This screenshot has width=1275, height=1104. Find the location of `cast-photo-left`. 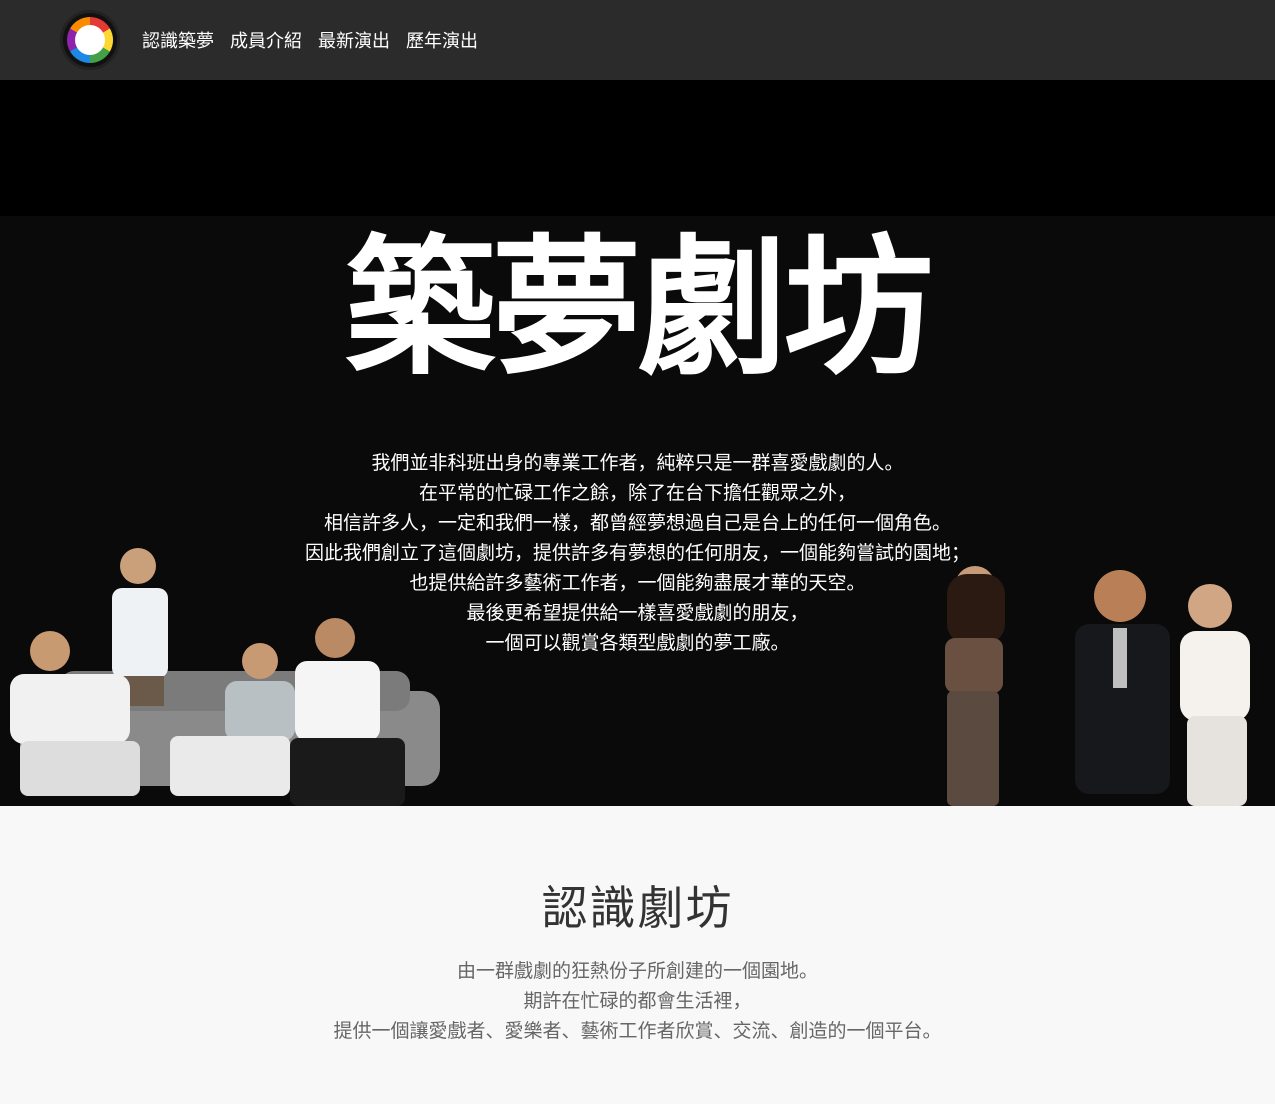

cast-photo-left is located at coordinates (225, 677).